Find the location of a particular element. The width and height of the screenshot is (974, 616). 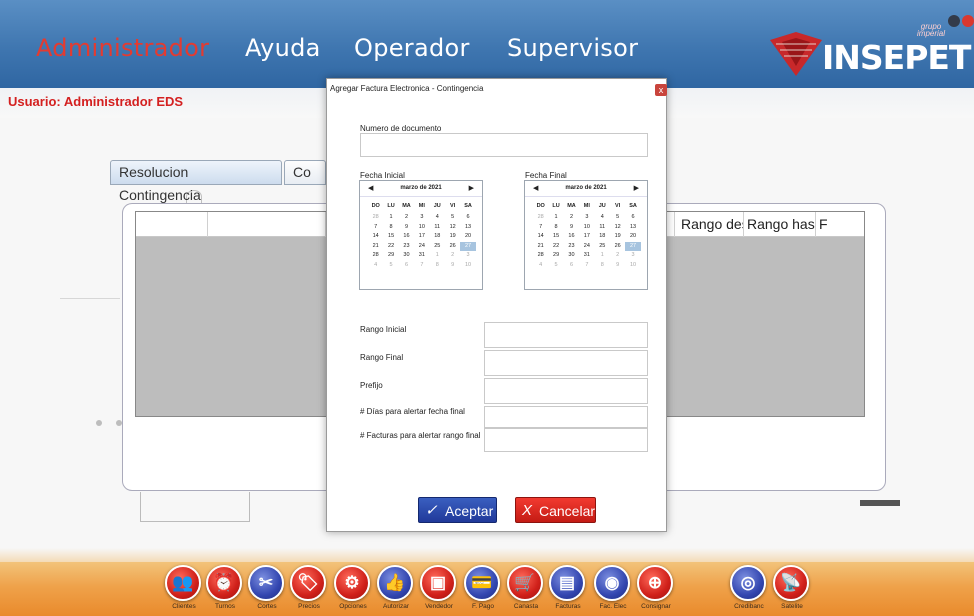

cancelar-button: X Cancelar is located at coordinates (555, 510).